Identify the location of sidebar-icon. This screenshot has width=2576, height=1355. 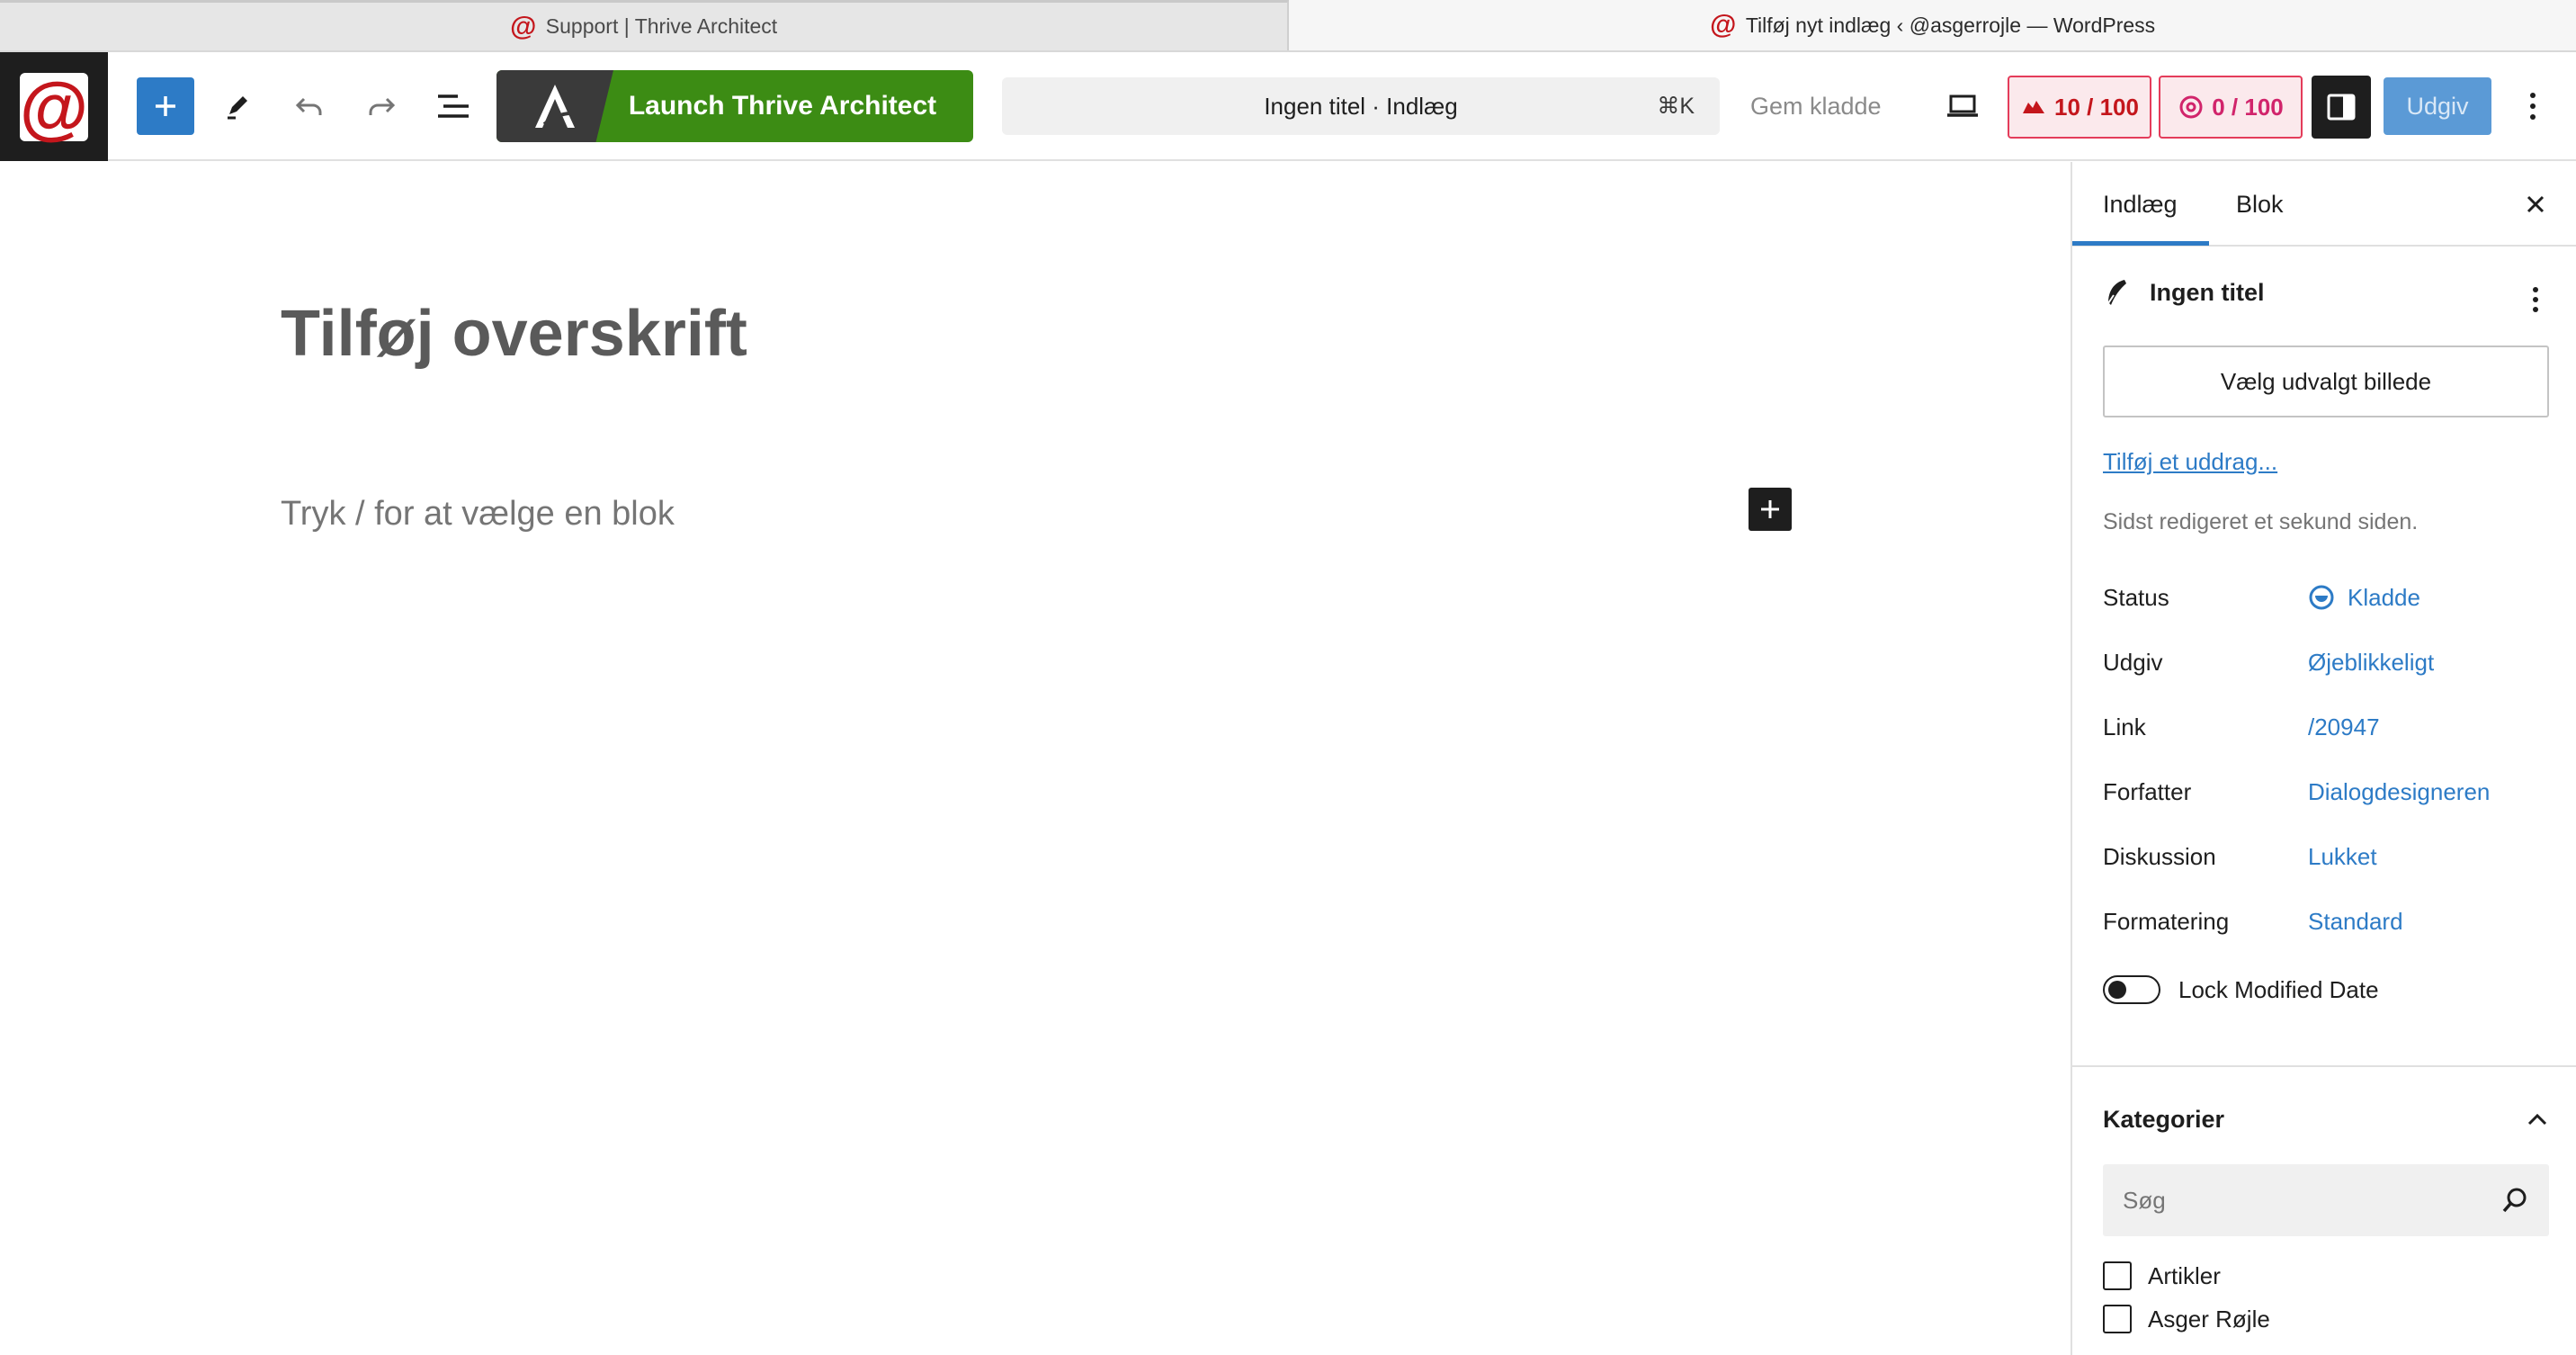
(2341, 107).